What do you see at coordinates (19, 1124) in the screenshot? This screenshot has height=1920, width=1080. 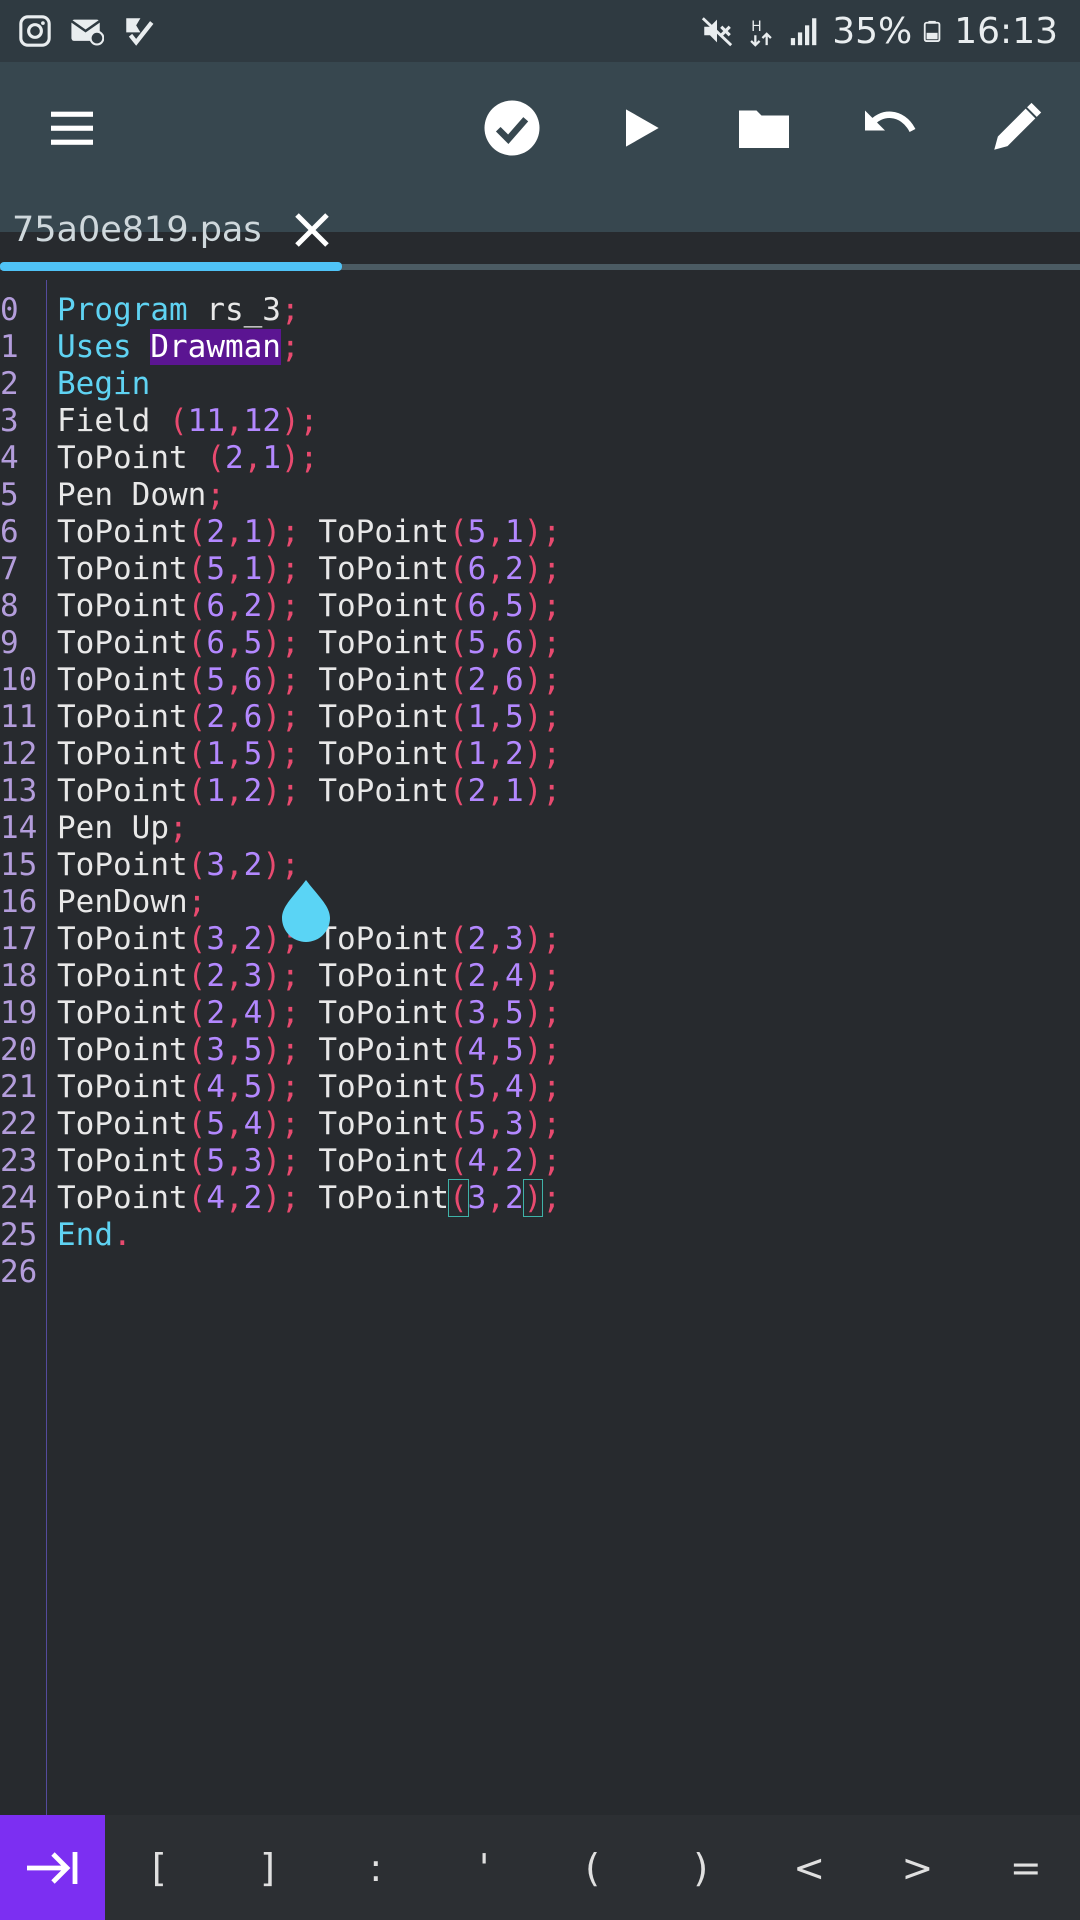 I see `line-number: 22` at bounding box center [19, 1124].